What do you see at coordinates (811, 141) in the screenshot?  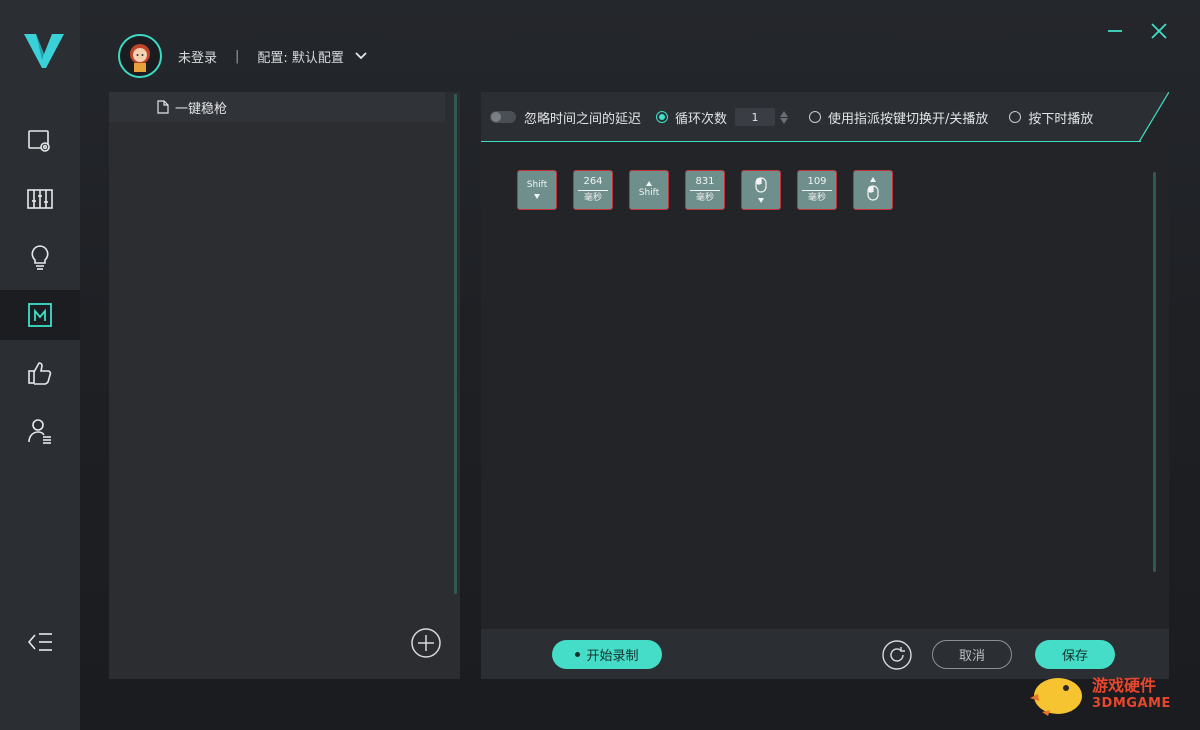 I see `toolbar-underline` at bounding box center [811, 141].